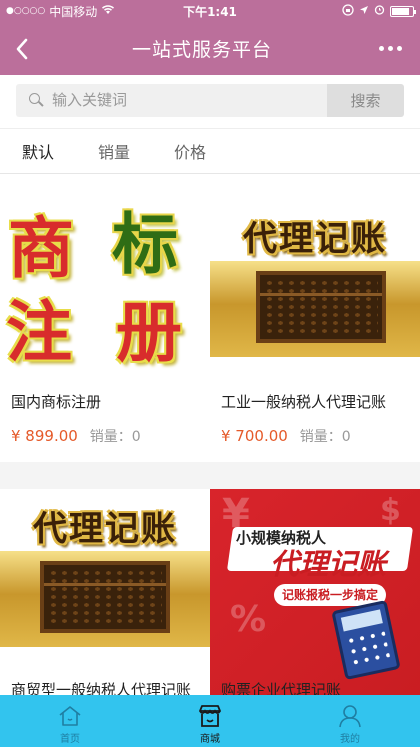  Describe the element at coordinates (400, 11) in the screenshot. I see `battery-level` at that location.